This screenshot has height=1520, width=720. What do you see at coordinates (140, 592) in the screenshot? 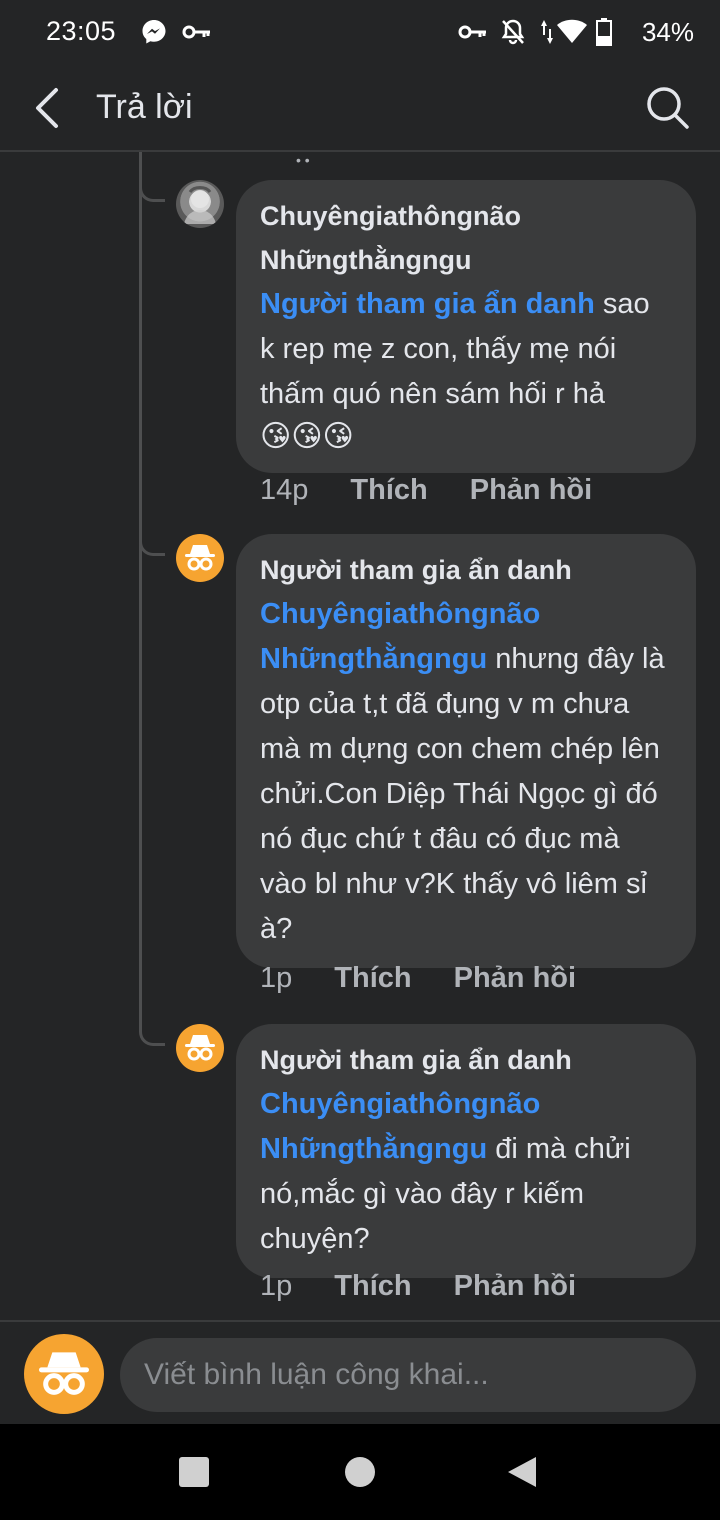
I see `thread-line` at bounding box center [140, 592].